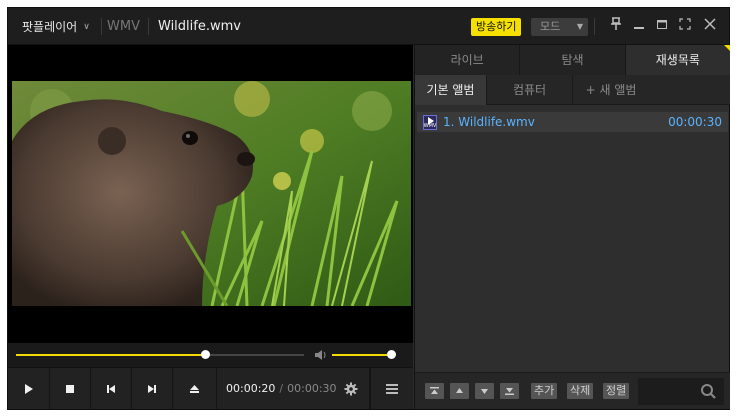 Image resolution: width=737 pixels, height=416 pixels. What do you see at coordinates (496, 27) in the screenshot?
I see `broadcast-button: 방송하기` at bounding box center [496, 27].